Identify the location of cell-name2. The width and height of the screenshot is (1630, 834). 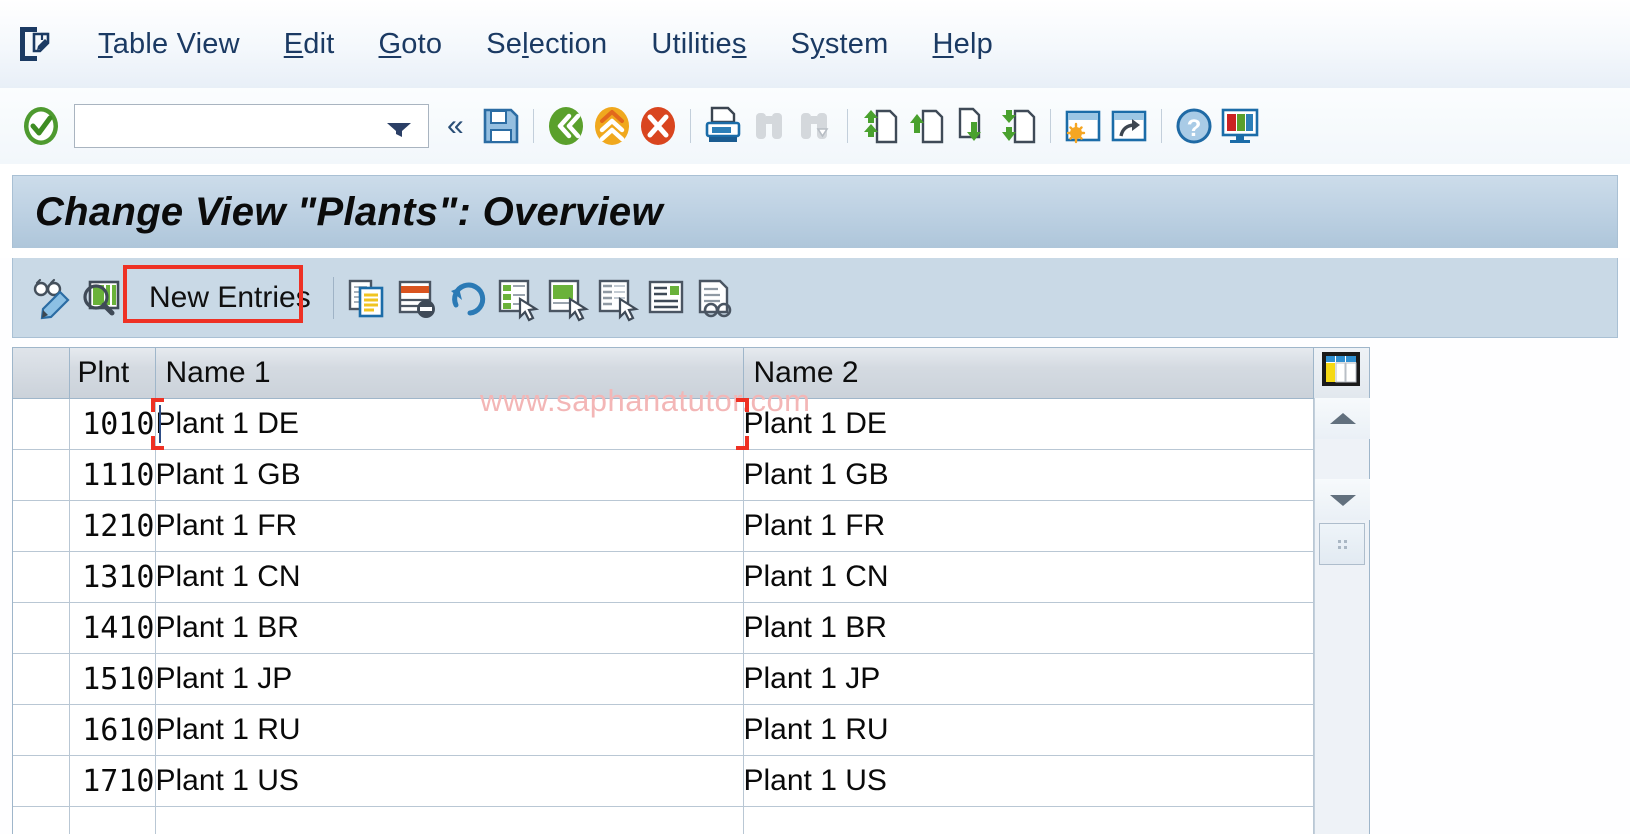
(1028, 820).